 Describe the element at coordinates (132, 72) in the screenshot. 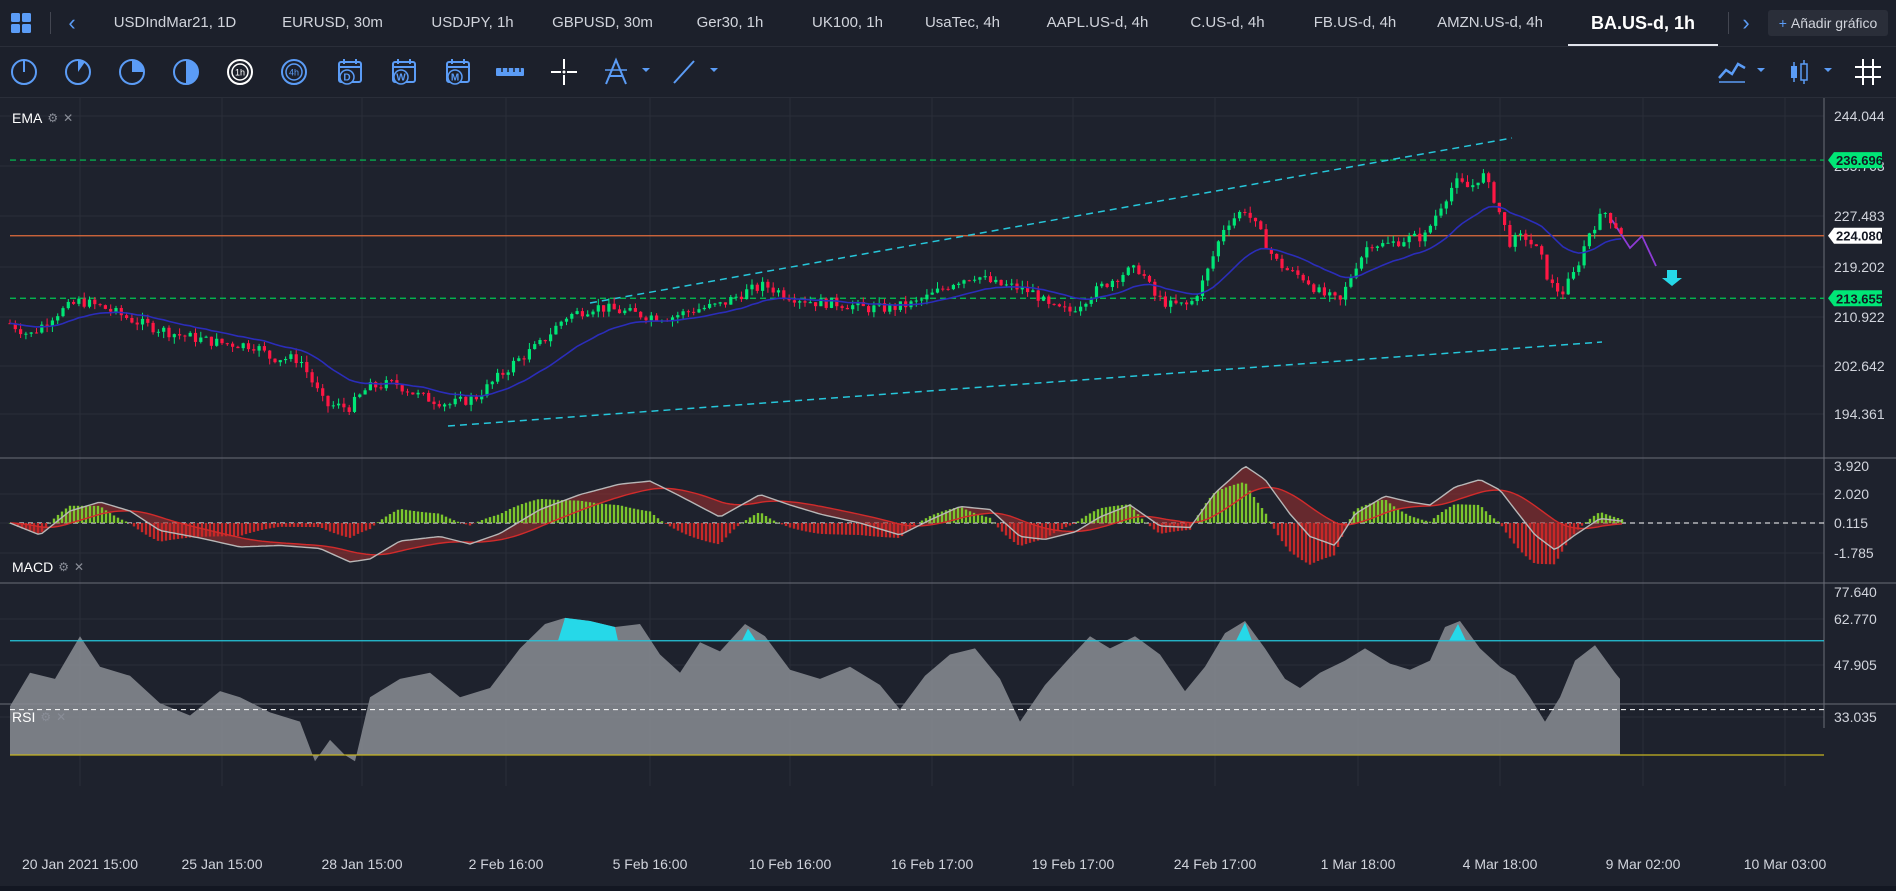

I see `clock-15m-icon` at that location.